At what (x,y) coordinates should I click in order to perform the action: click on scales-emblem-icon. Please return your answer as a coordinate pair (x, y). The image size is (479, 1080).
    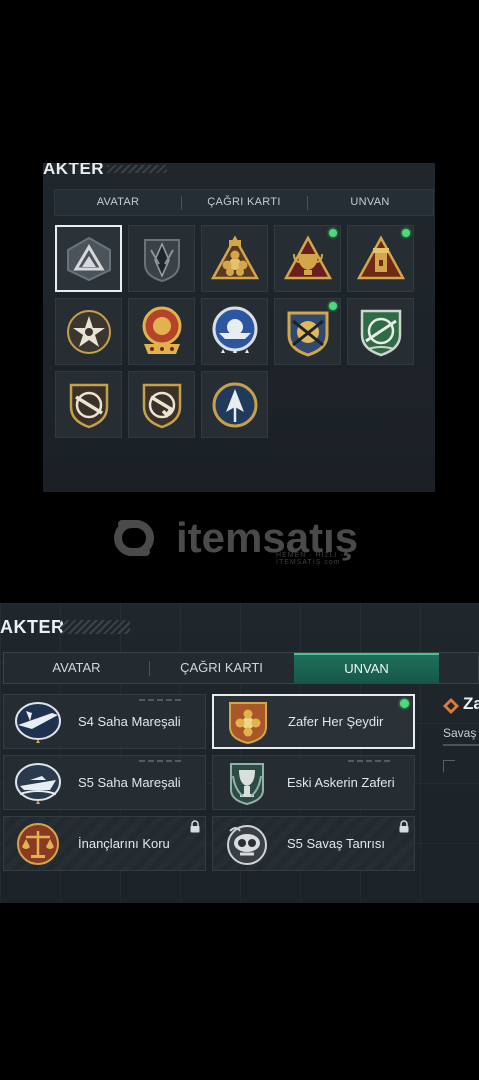
    Looking at the image, I should click on (38, 843).